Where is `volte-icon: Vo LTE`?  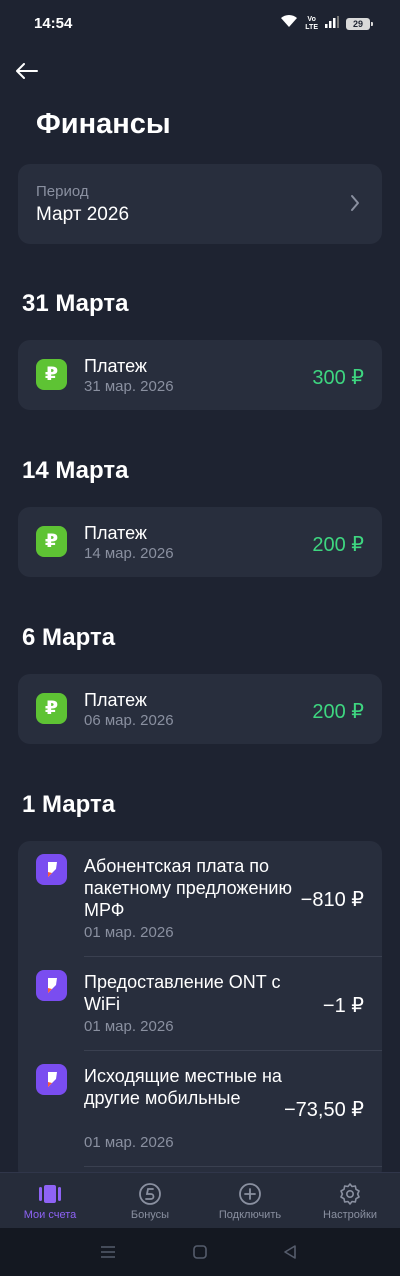
volte-icon: Vo LTE is located at coordinates (311, 23).